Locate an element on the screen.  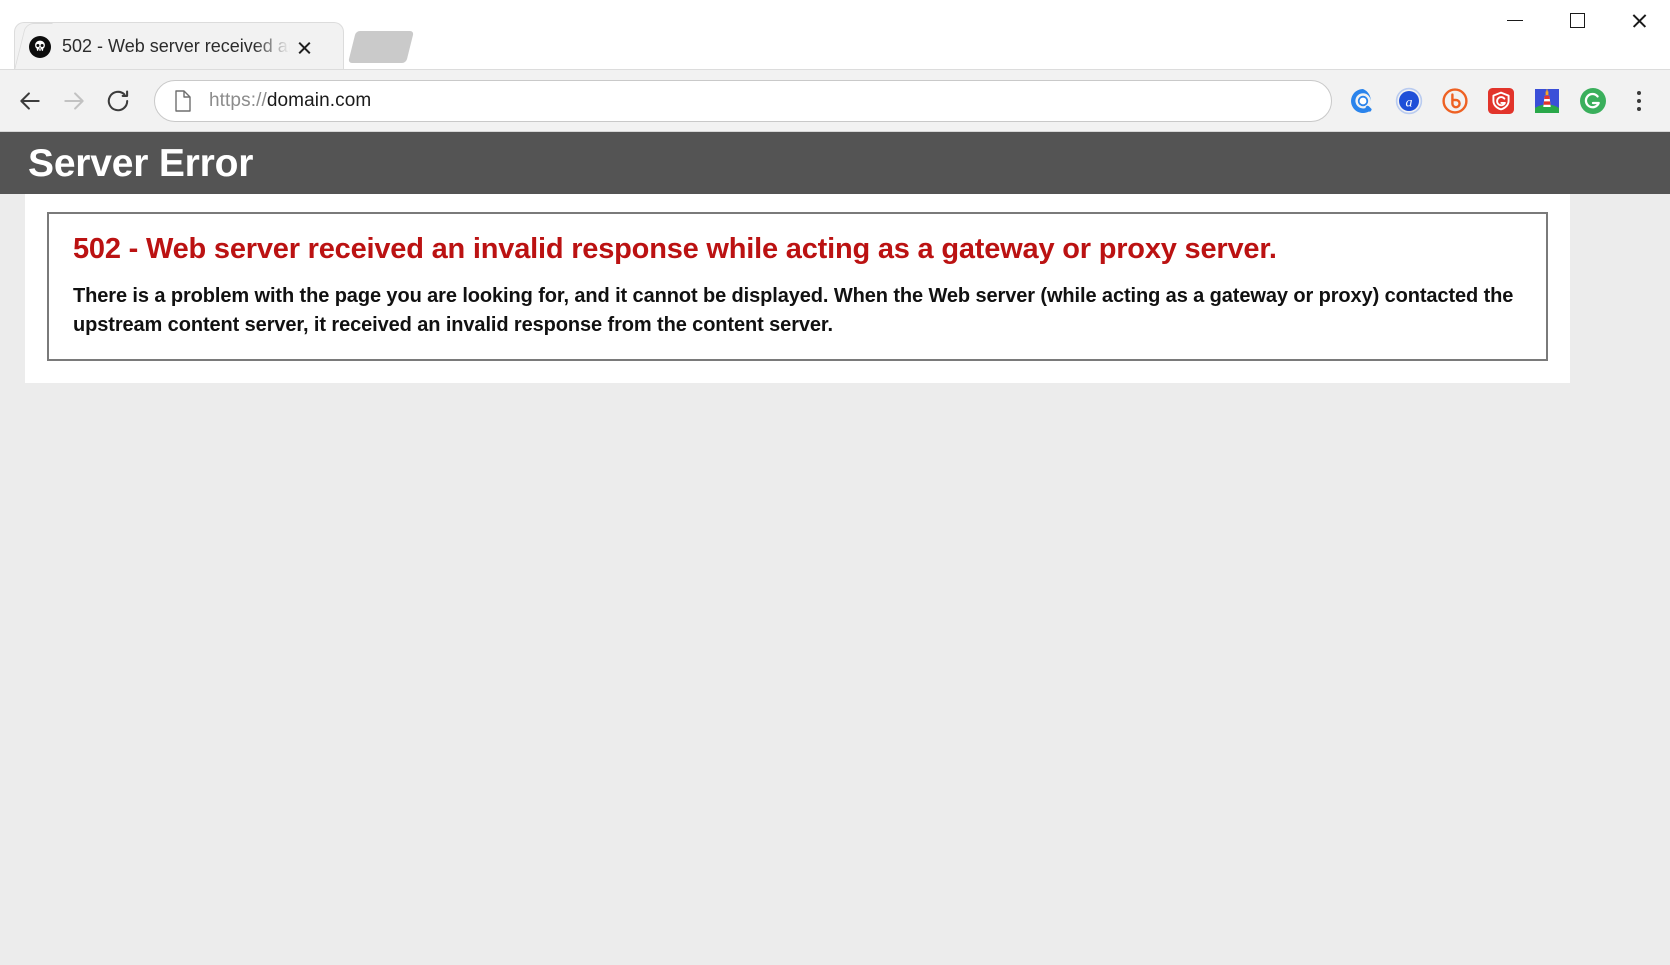
document-icon is located at coordinates (183, 100).